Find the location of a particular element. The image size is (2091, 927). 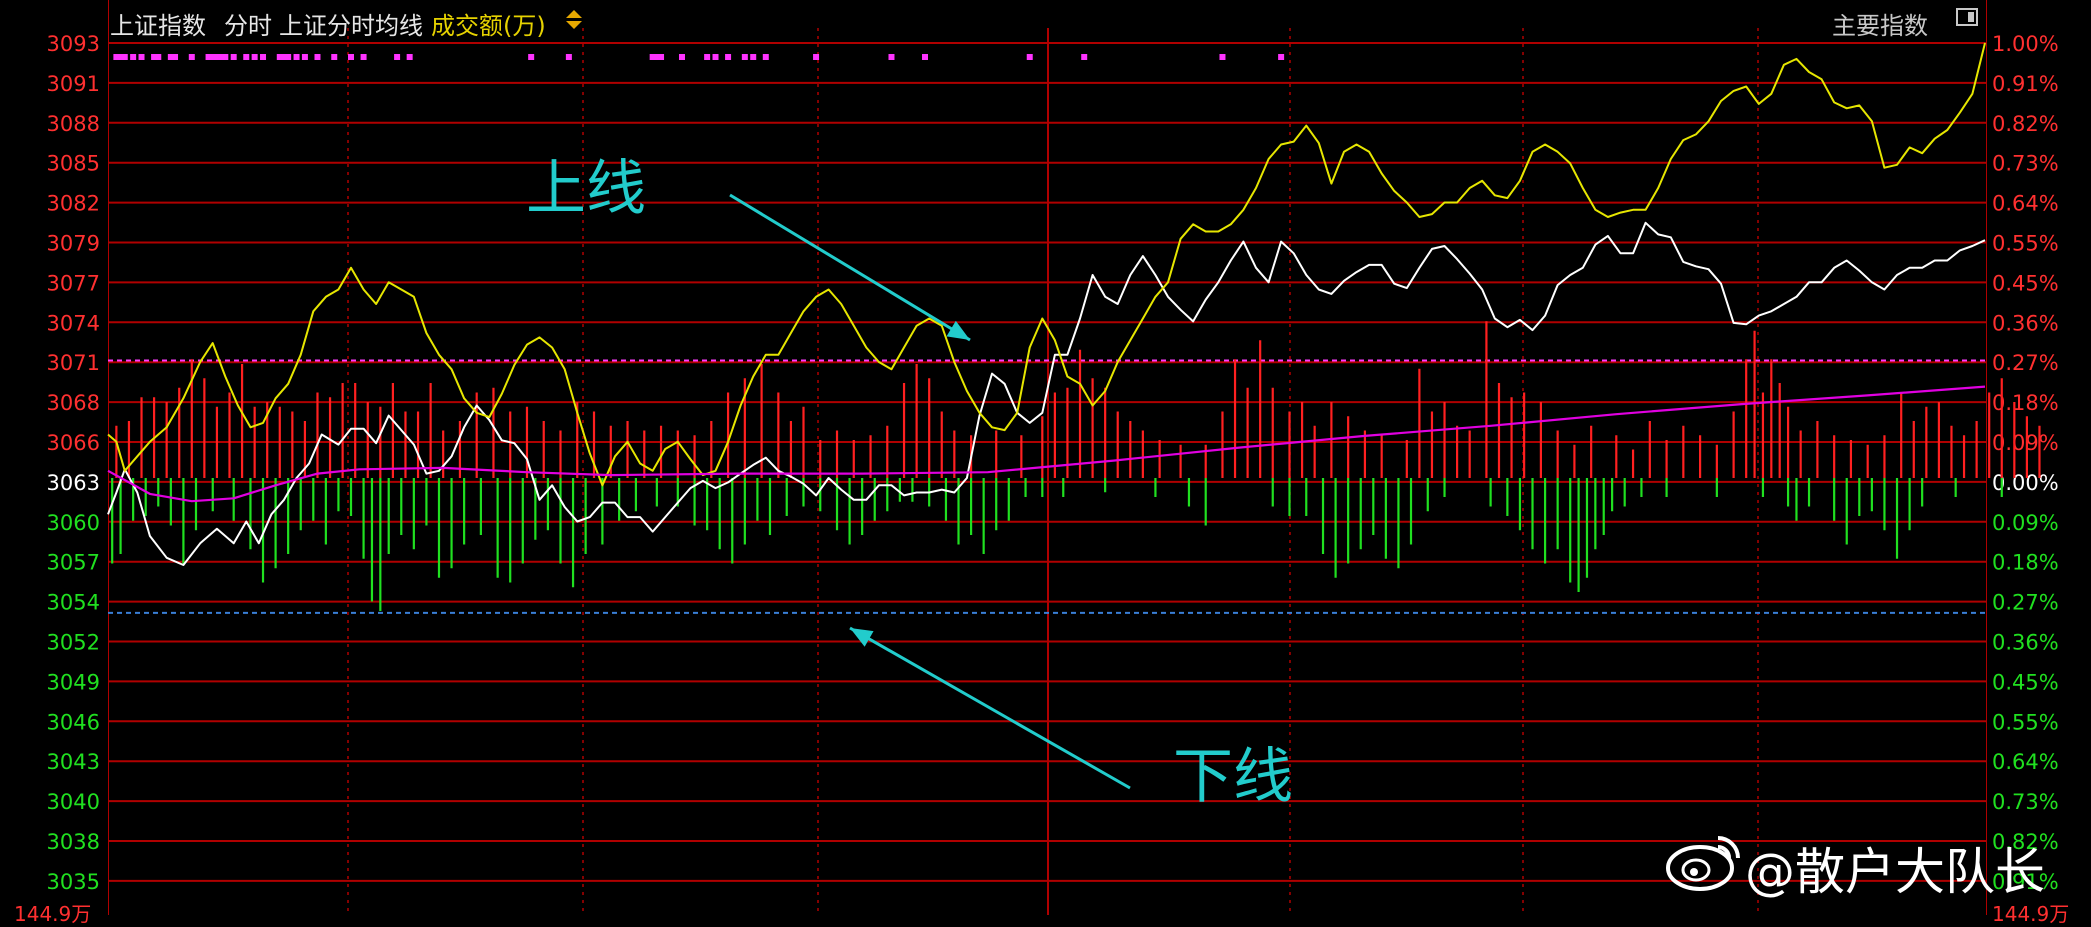

panel-toggle-icon is located at coordinates (1967, 17).